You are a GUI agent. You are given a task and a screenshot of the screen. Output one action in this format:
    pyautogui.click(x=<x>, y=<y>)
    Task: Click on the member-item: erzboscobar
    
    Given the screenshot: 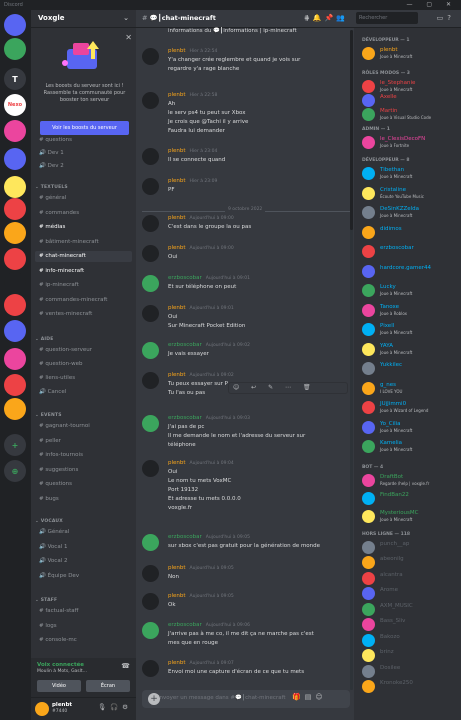 What is the action you would take?
    pyautogui.click(x=409, y=252)
    